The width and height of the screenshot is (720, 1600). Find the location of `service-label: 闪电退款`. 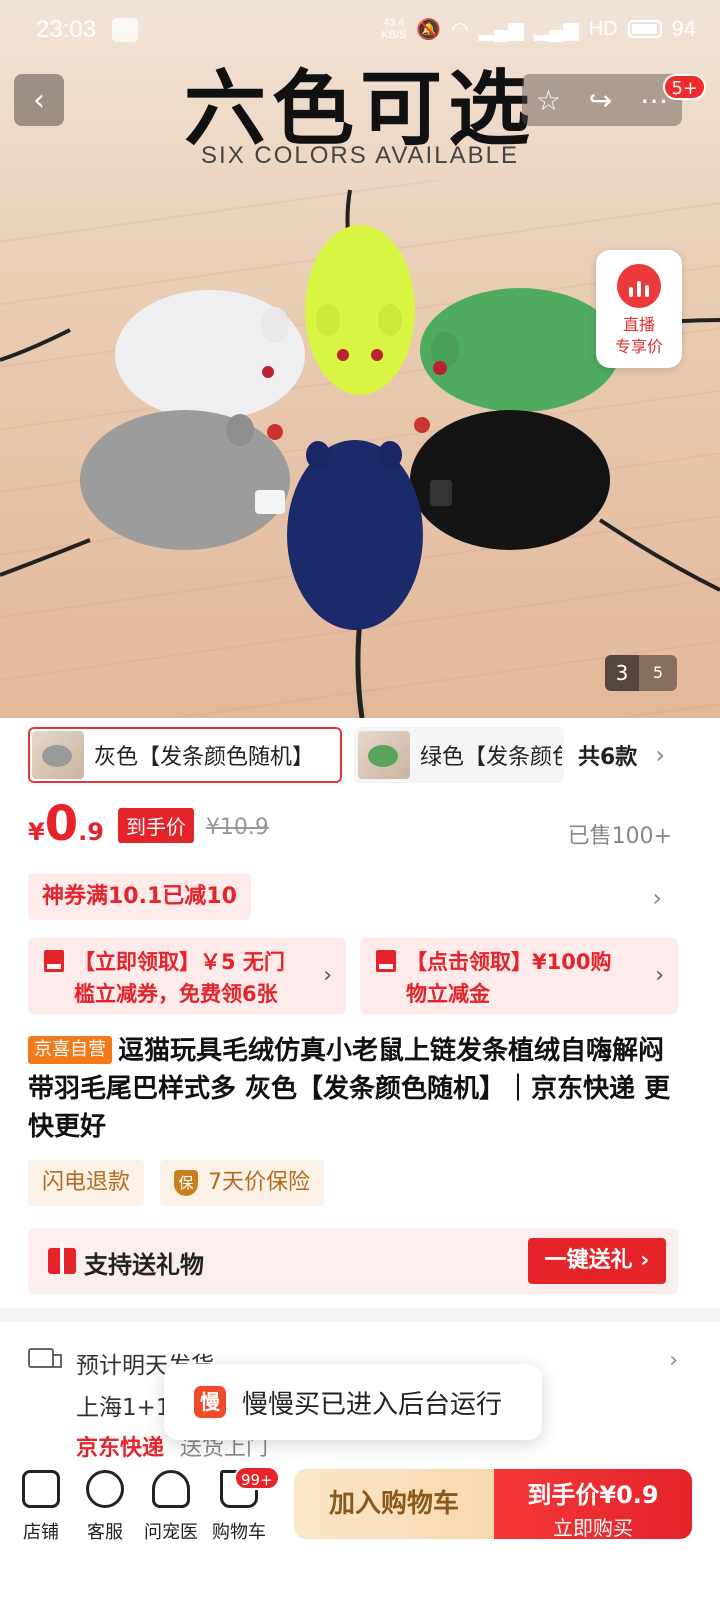

service-label: 闪电退款 is located at coordinates (86, 1182).